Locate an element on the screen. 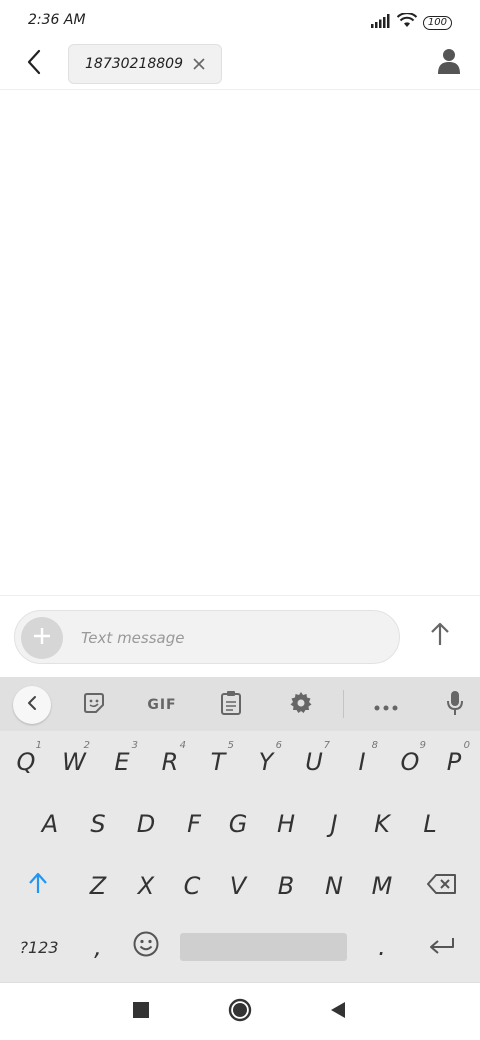 The width and height of the screenshot is (480, 1040). symbols-key: ?123 is located at coordinates (39, 947).